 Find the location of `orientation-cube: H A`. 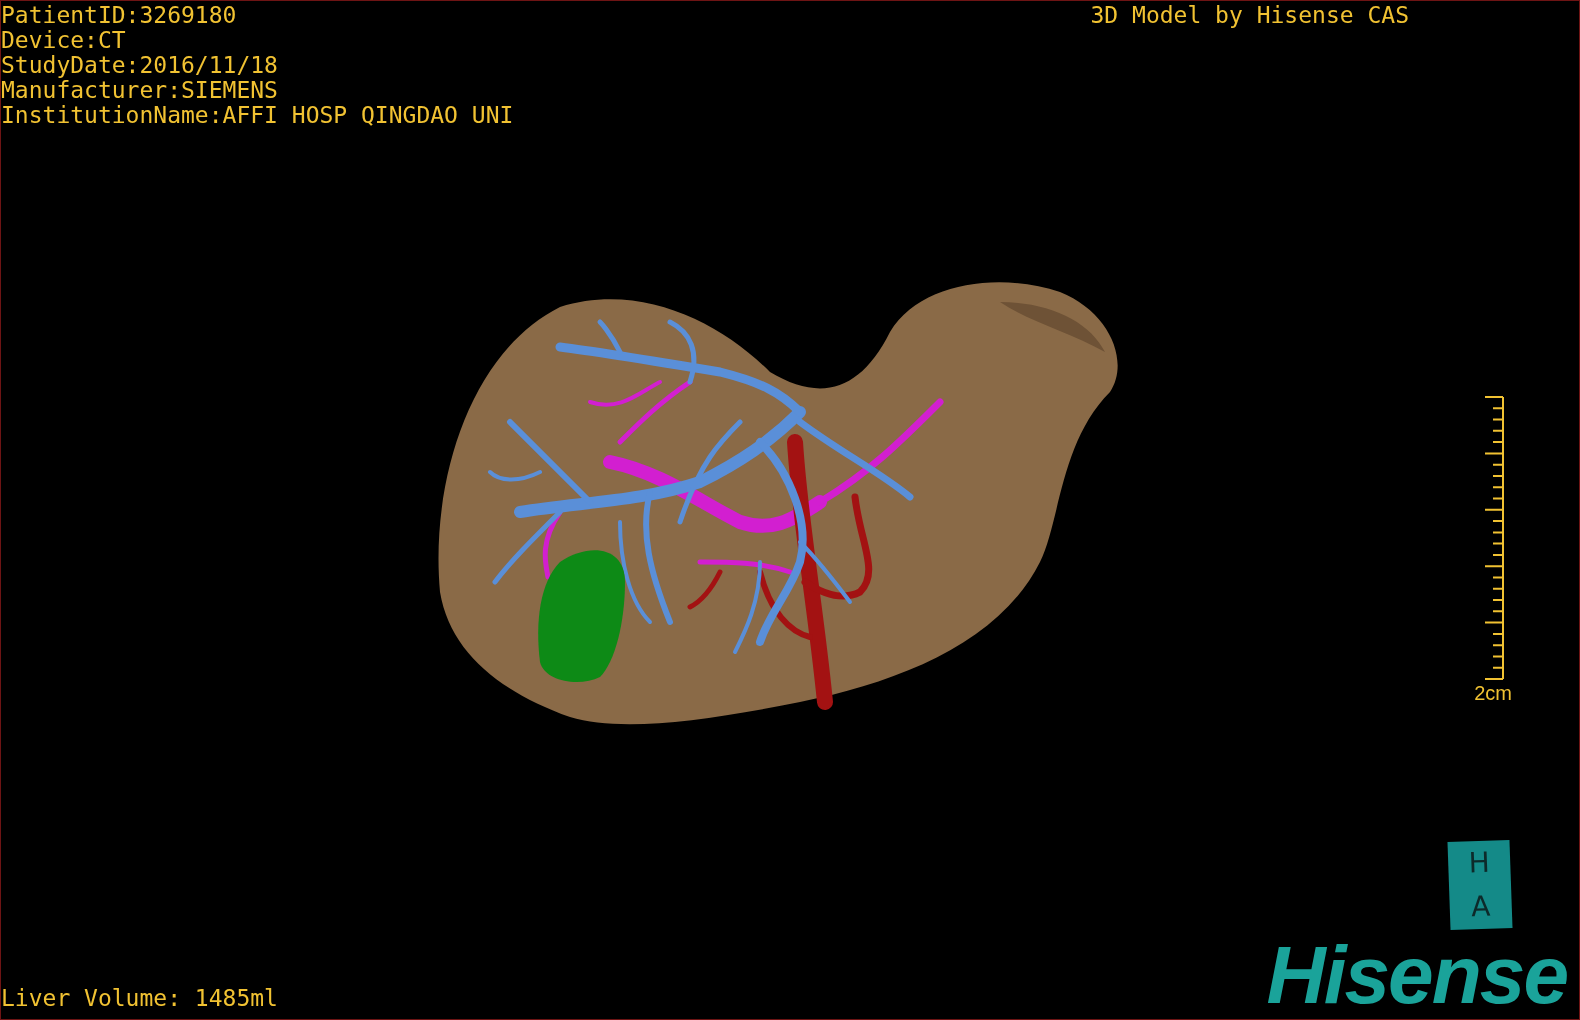

orientation-cube: H A is located at coordinates (1480, 885).